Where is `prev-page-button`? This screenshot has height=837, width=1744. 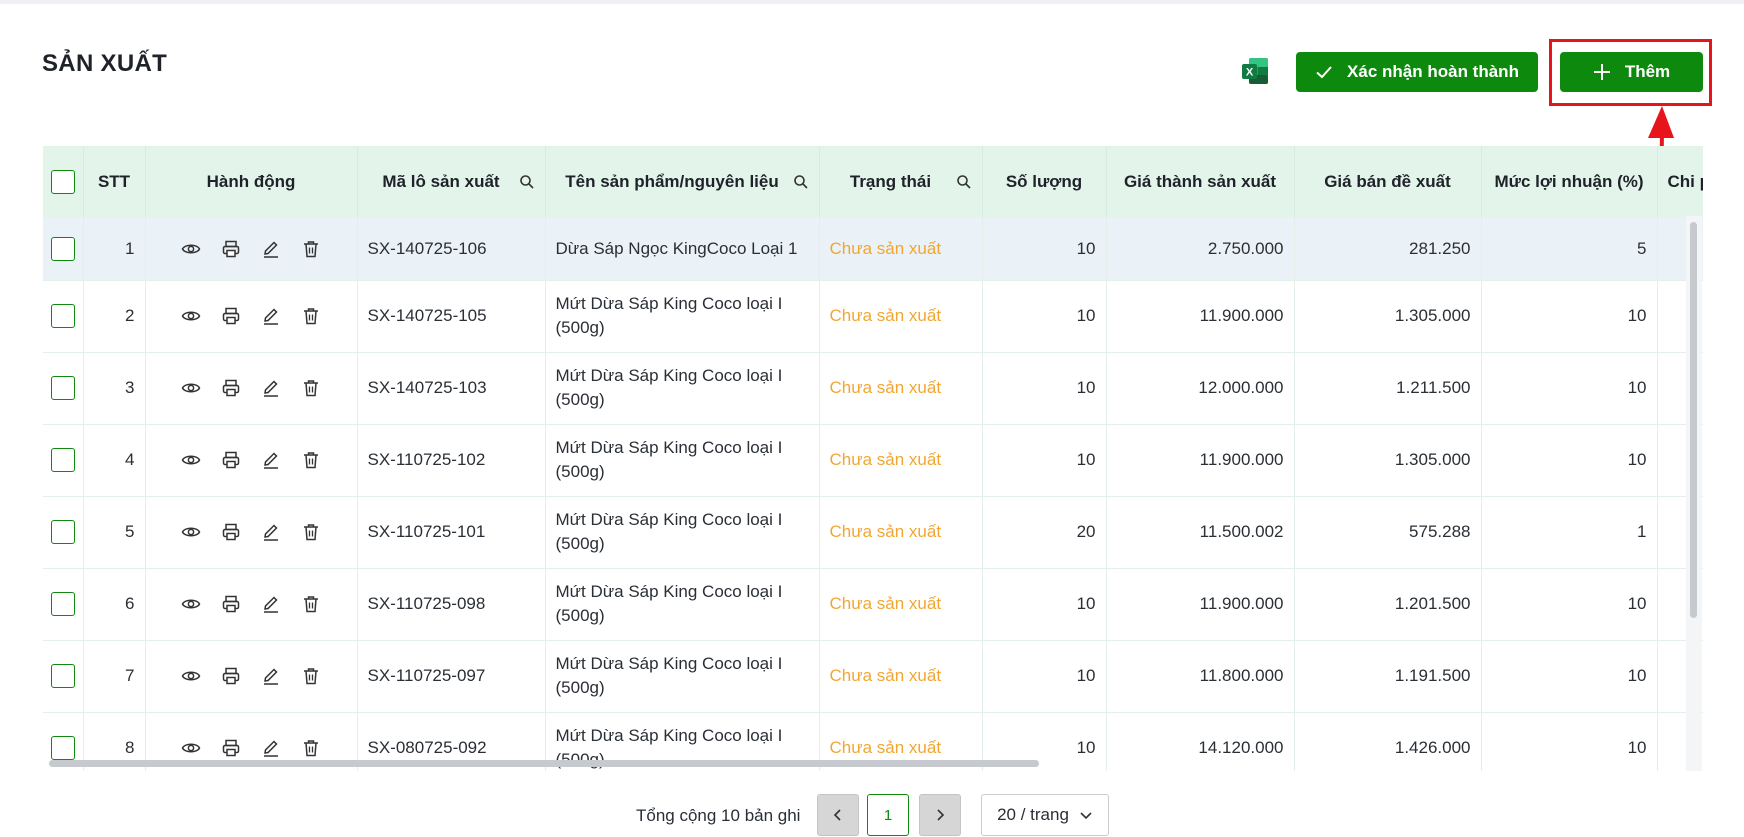
prev-page-button is located at coordinates (838, 815).